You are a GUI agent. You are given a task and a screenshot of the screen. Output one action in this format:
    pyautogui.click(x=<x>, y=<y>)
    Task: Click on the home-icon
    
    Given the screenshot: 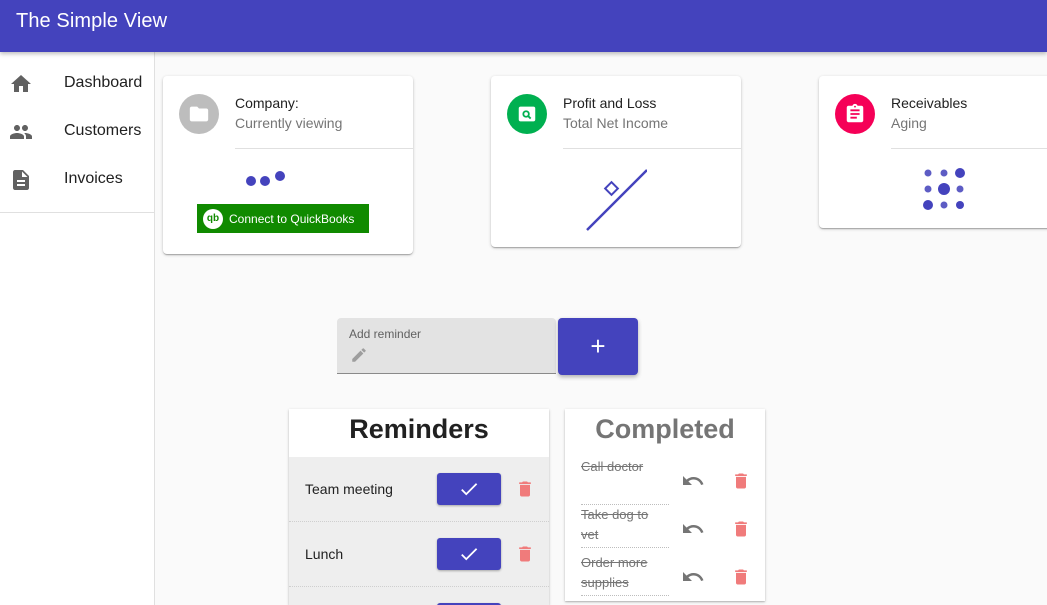 What is the action you would take?
    pyautogui.click(x=21, y=83)
    